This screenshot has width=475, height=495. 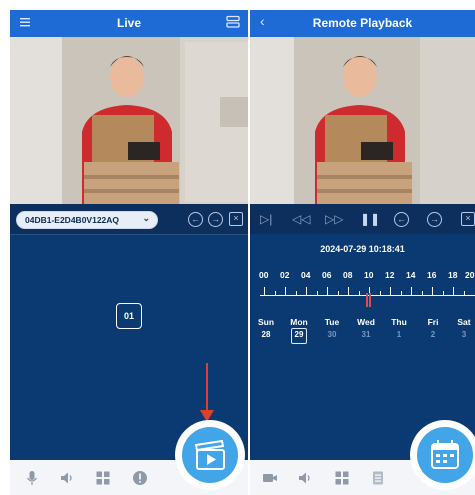 I want to click on playback-button, so click(x=210, y=455).